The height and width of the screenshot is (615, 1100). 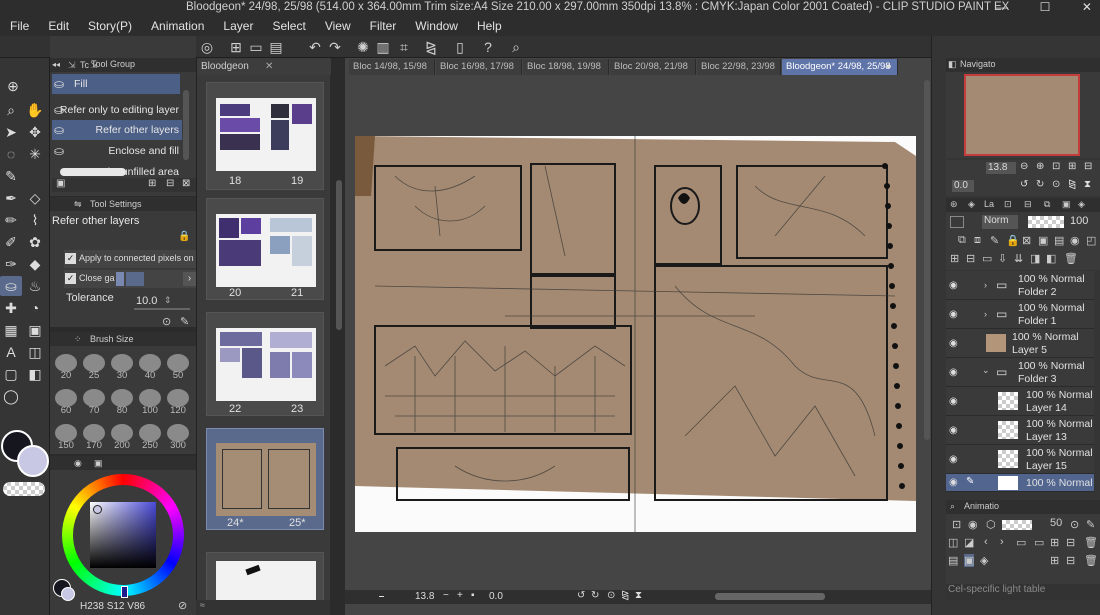 I want to click on opacity-value: 100, so click(x=1079, y=221).